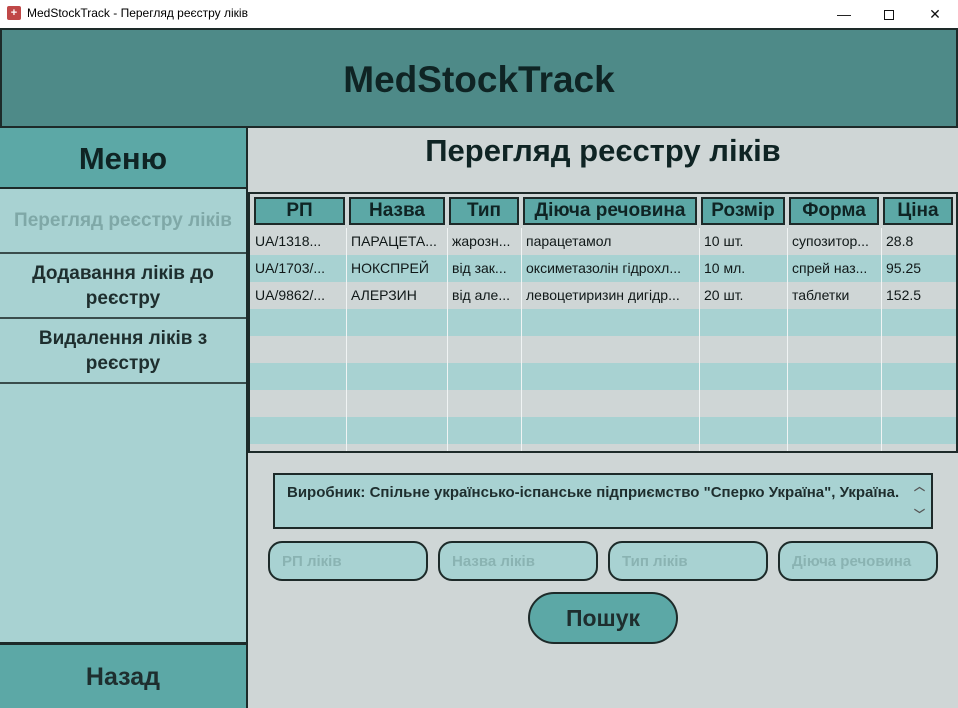  What do you see at coordinates (935, 14) in the screenshot?
I see `close-button: ✕` at bounding box center [935, 14].